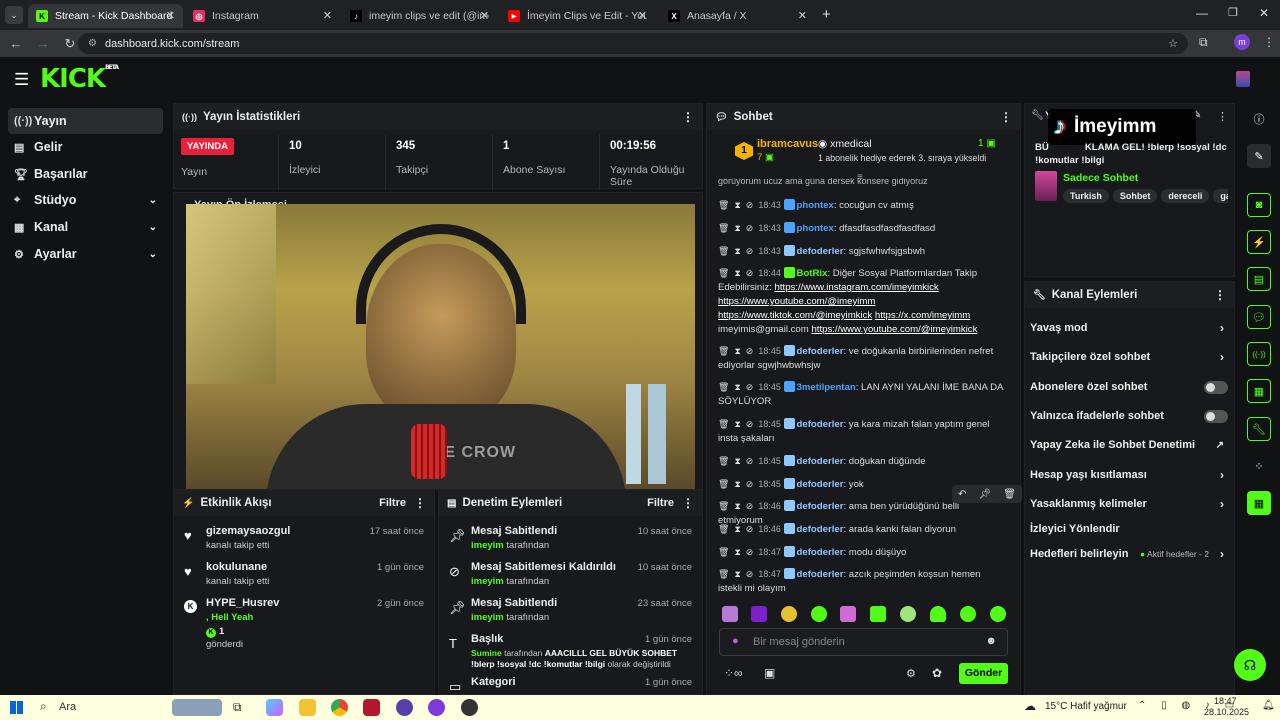 The height and width of the screenshot is (720, 1280). What do you see at coordinates (262, 16) in the screenshot?
I see `tab-instagram: ◎ Instagram ✕` at bounding box center [262, 16].